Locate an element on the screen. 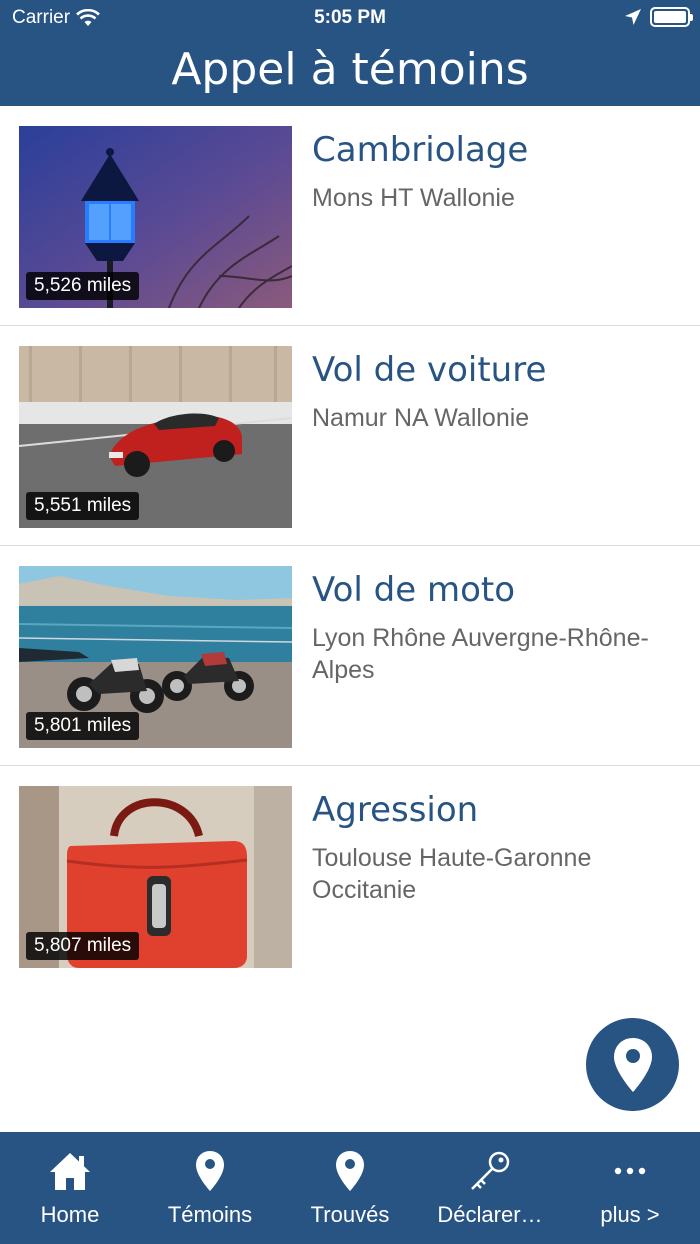 The image size is (700, 1244). item-title: Cambriolage is located at coordinates (420, 150).